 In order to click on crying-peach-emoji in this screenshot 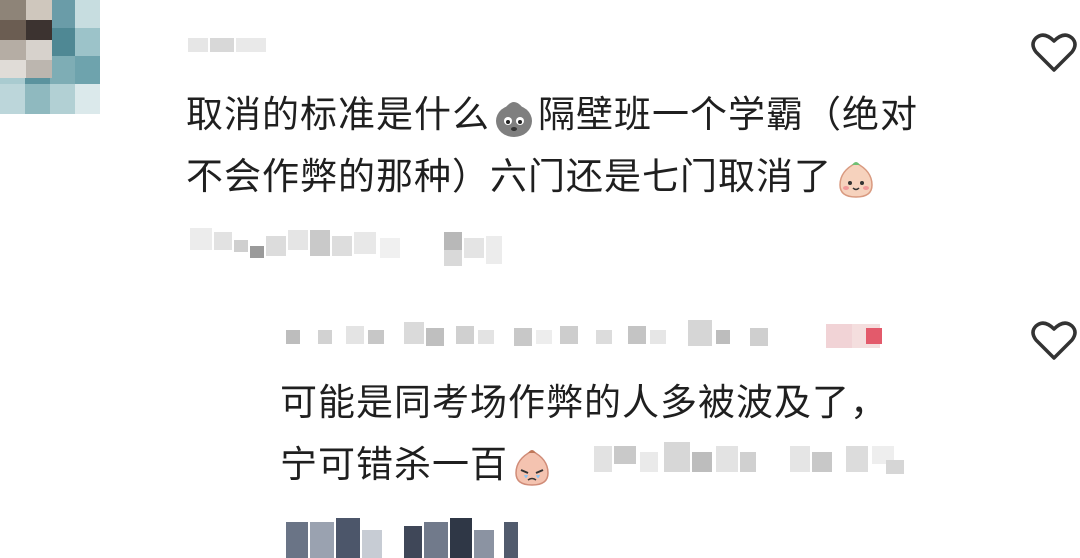, I will do `click(532, 467)`.